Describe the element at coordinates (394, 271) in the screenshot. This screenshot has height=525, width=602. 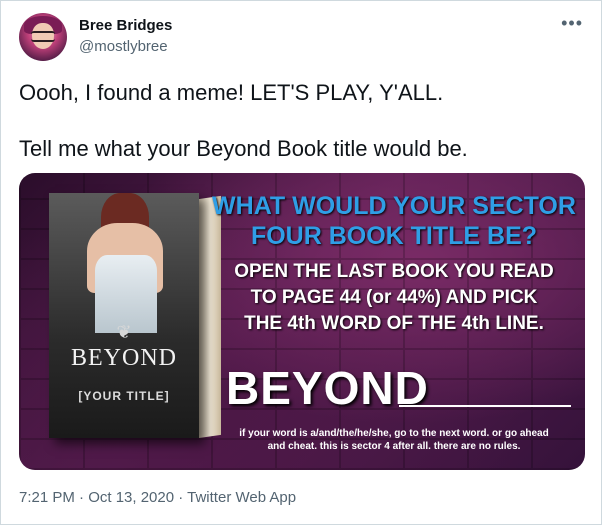
I see `instruction-line: OPEN THE LAST BOOK YOU READ` at that location.